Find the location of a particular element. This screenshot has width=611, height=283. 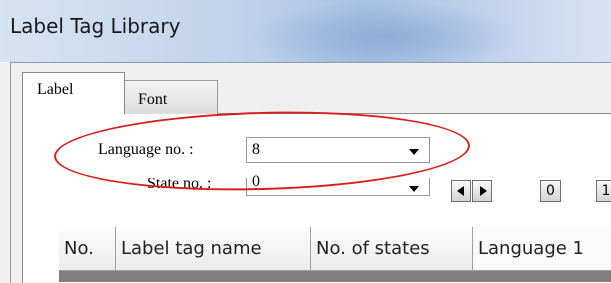

state-value: 0 is located at coordinates (256, 181).